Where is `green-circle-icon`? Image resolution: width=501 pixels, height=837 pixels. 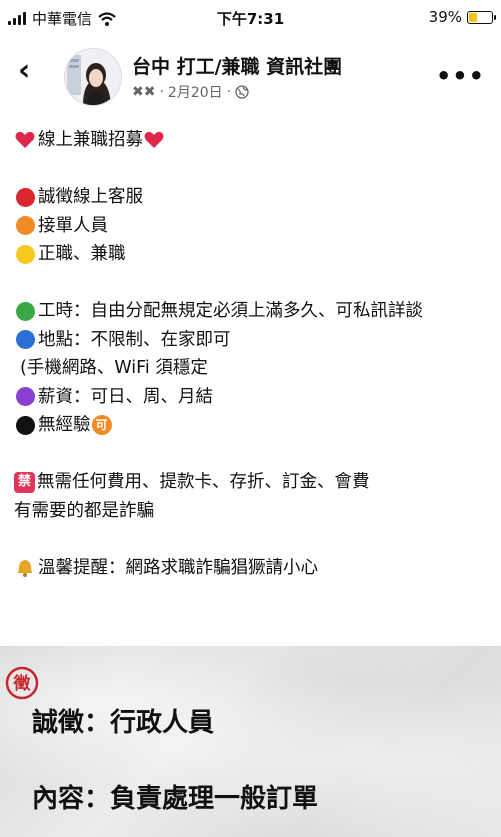 green-circle-icon is located at coordinates (25, 311).